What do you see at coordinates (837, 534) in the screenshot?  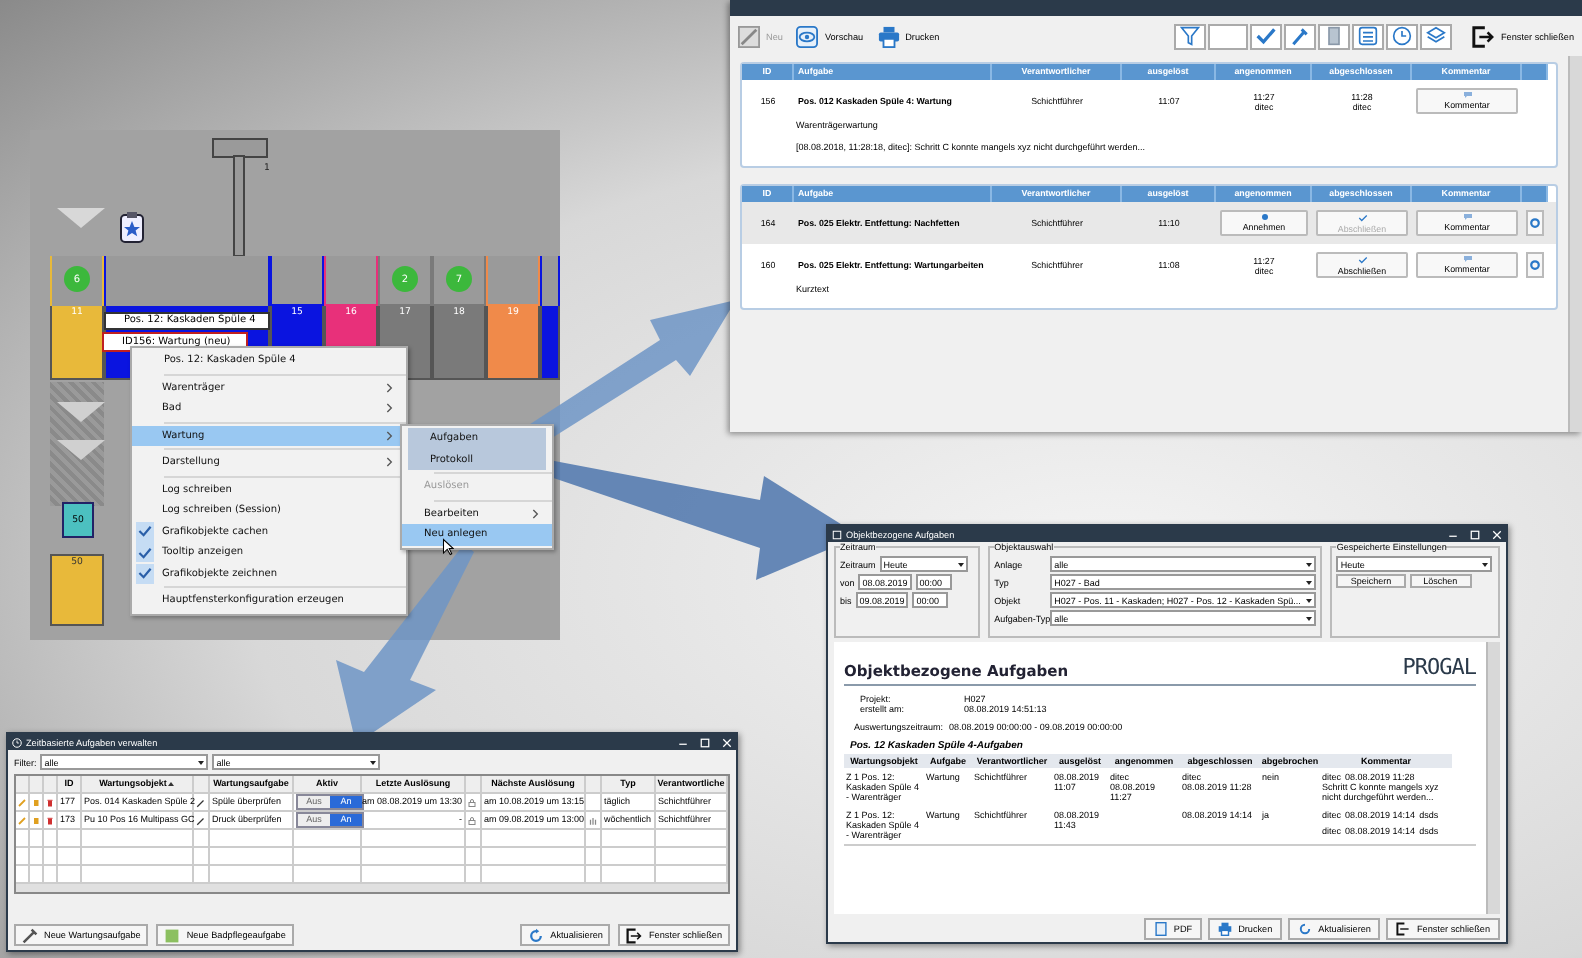 I see `window-icon` at bounding box center [837, 534].